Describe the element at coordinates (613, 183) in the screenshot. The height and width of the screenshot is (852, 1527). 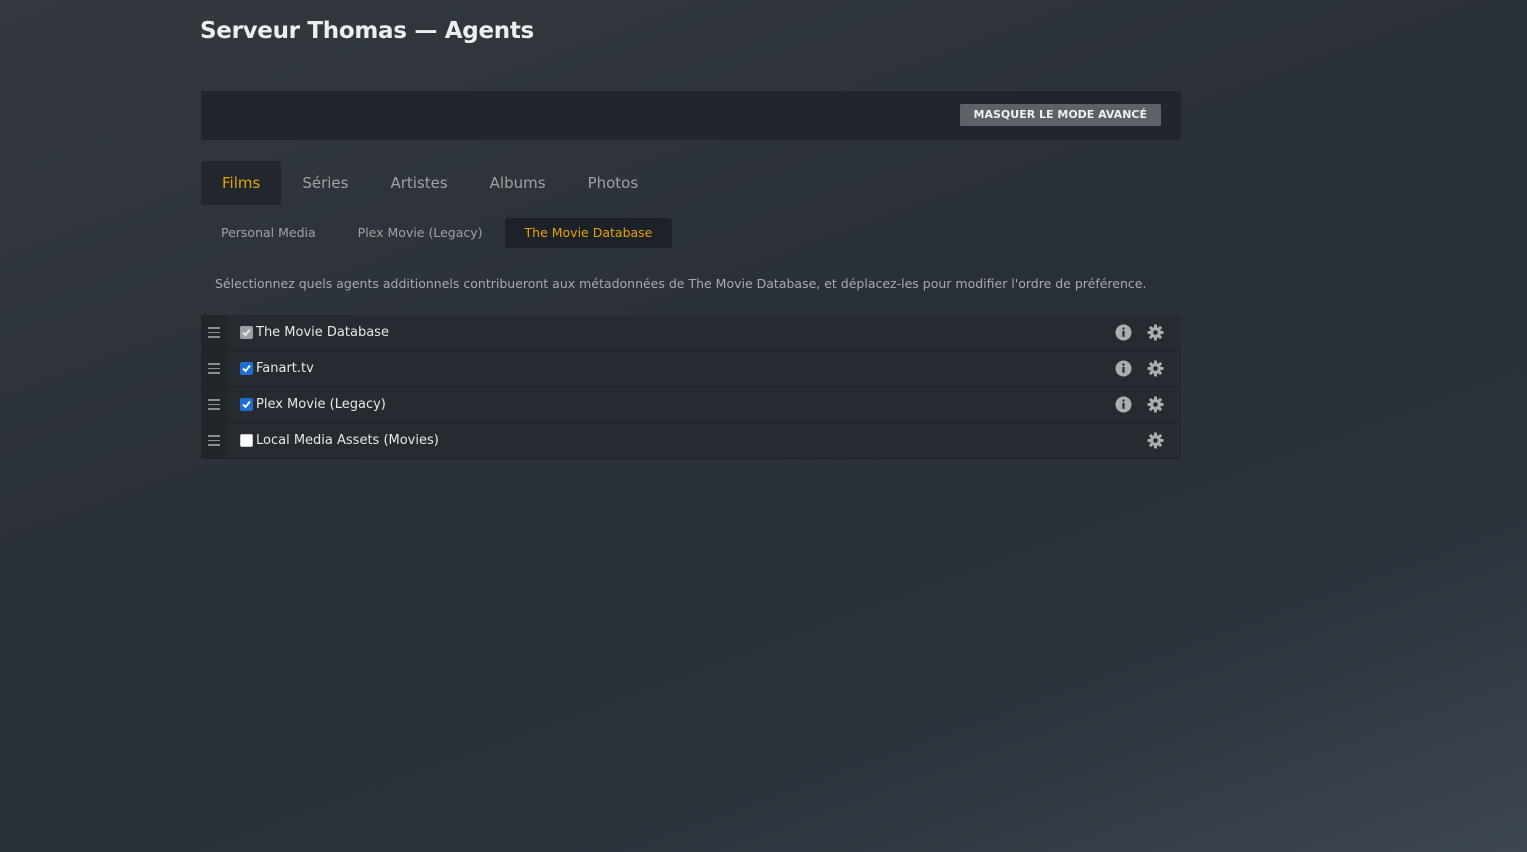
I see `tab-photos: Photos` at that location.